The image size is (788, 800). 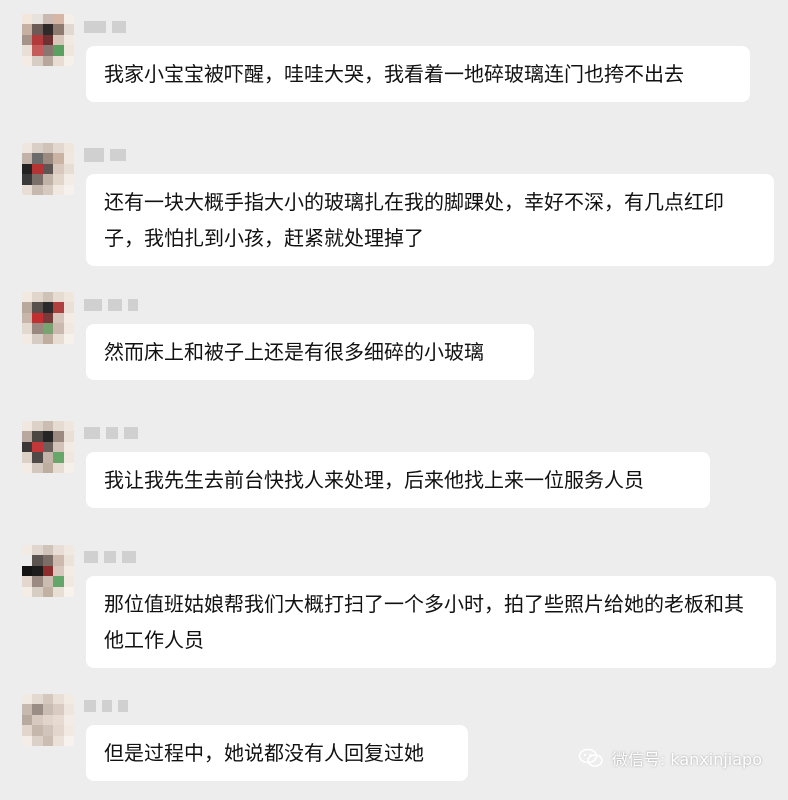 I want to click on wechat-watermark: 微信号: kanxinjiapo, so click(x=670, y=758).